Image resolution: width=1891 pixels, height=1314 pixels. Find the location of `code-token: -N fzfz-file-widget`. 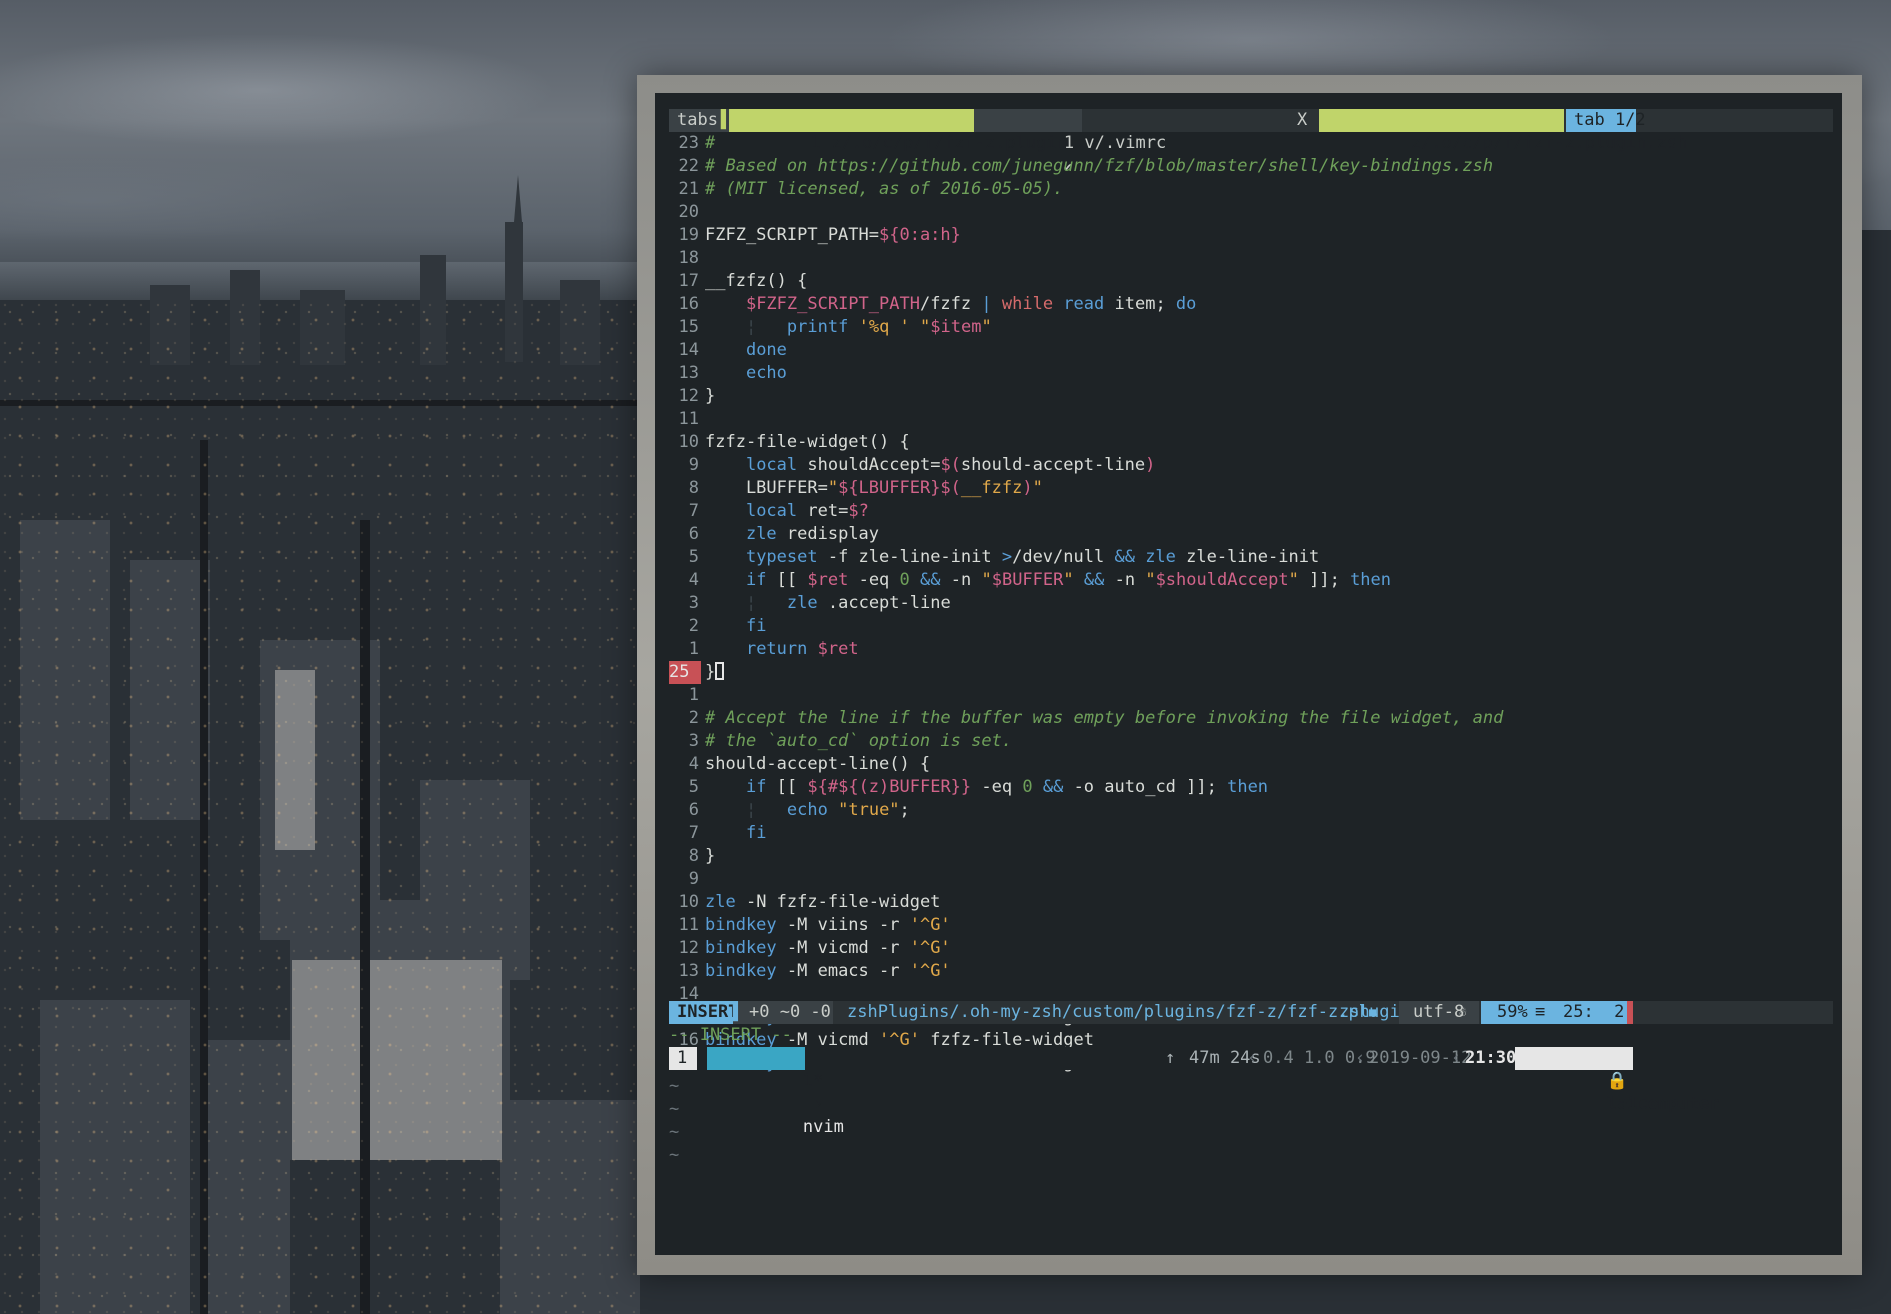

code-token: -N fzfz-file-widget is located at coordinates (838, 902).